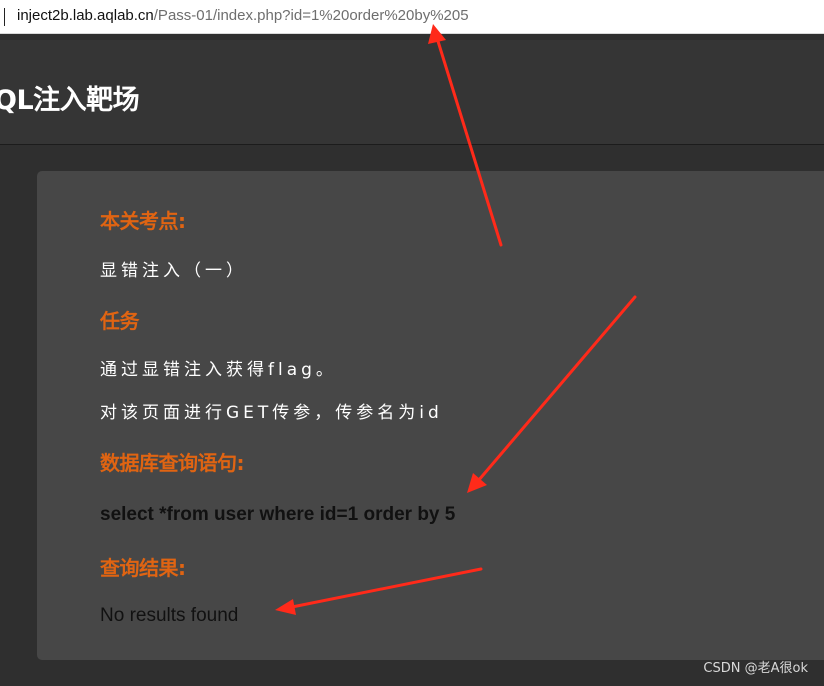 This screenshot has height=686, width=824. What do you see at coordinates (143, 221) in the screenshot?
I see `focus-heading: 本关考点:` at bounding box center [143, 221].